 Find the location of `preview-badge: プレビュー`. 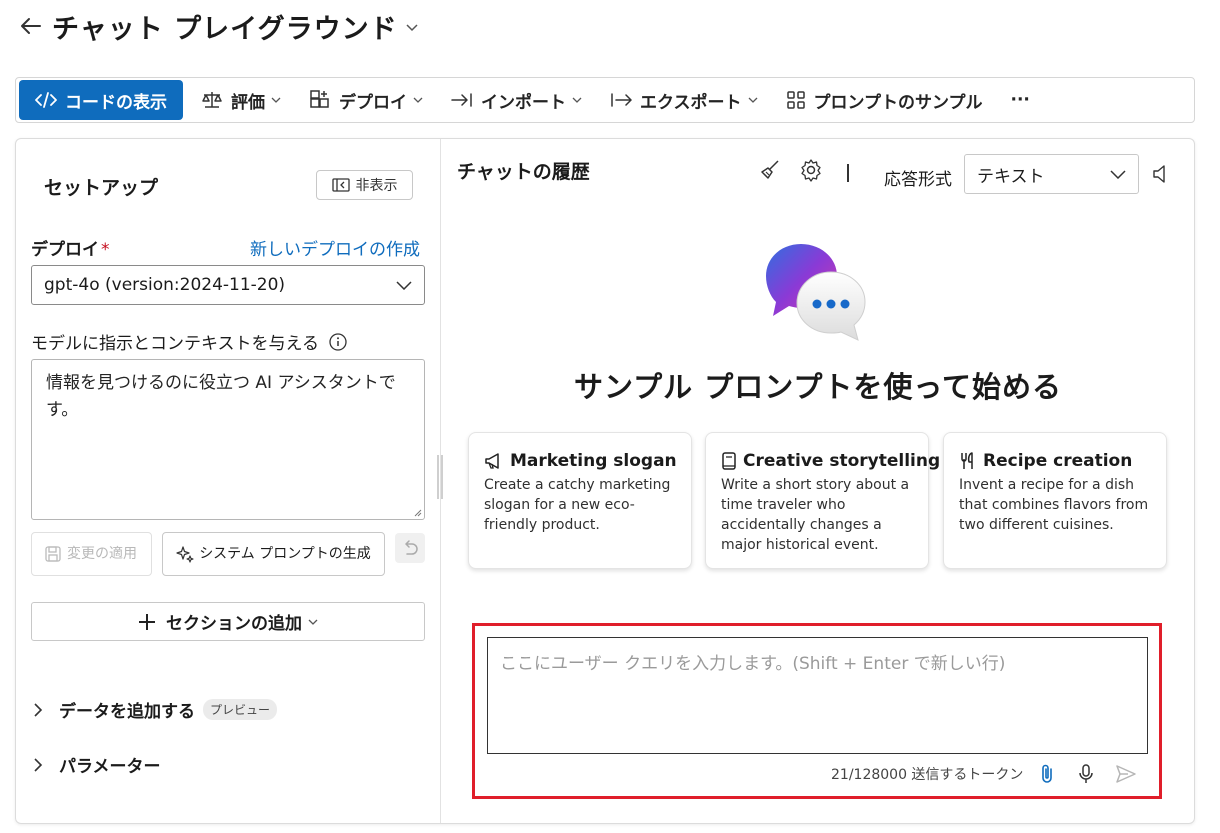

preview-badge: プレビュー is located at coordinates (240, 709).